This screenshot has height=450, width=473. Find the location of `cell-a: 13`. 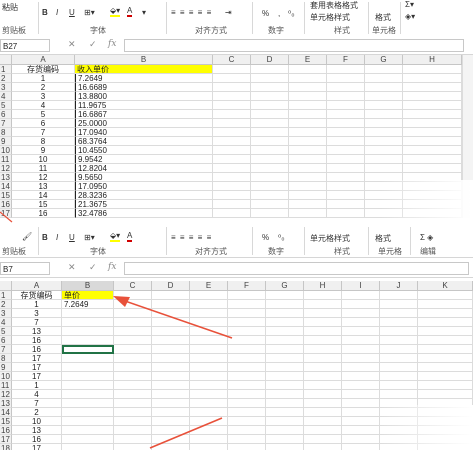

cell-a: 13 is located at coordinates (37, 430).